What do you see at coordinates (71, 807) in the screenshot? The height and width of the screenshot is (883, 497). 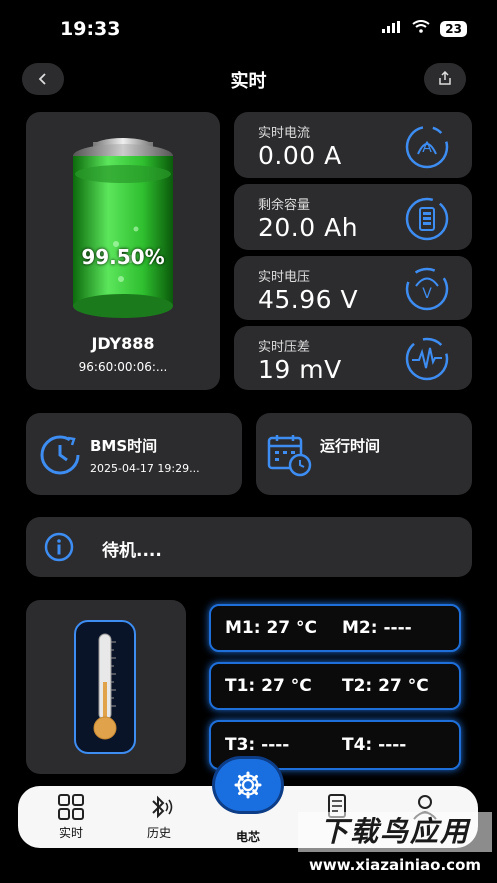 I see `grid-icon` at bounding box center [71, 807].